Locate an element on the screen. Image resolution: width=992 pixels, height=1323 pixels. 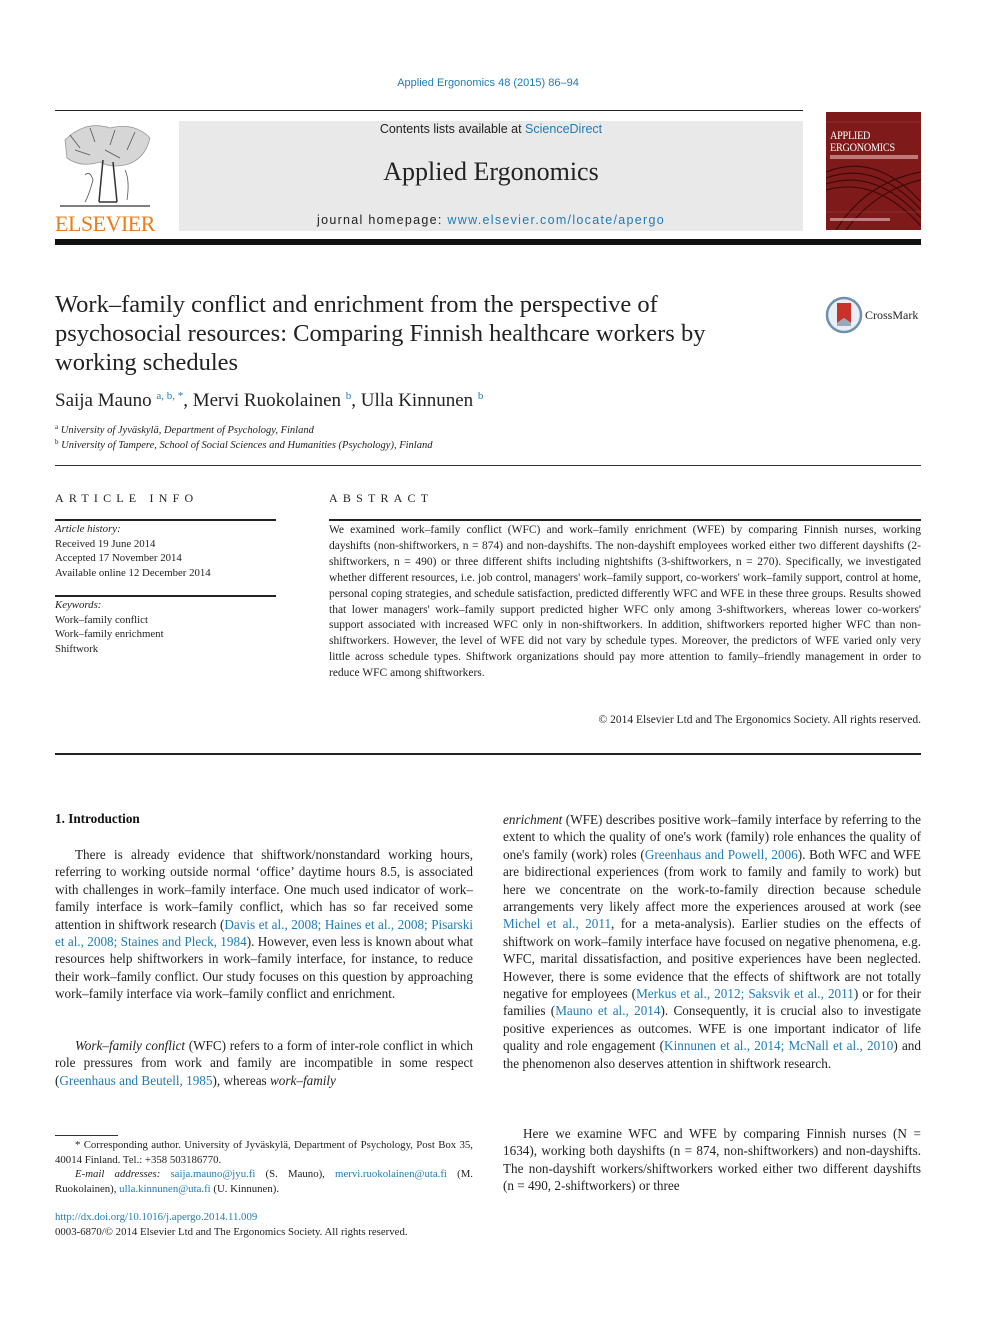
paragraph-text: ), whereas is located at coordinates (241, 1080).